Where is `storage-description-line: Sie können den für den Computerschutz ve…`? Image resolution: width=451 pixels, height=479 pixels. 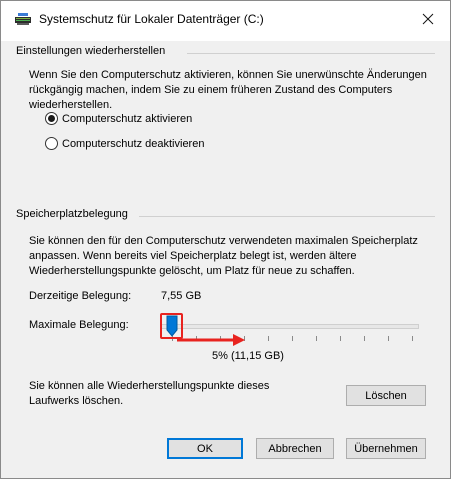
storage-description-line: Sie können den für den Computerschutz ve… is located at coordinates (223, 241).